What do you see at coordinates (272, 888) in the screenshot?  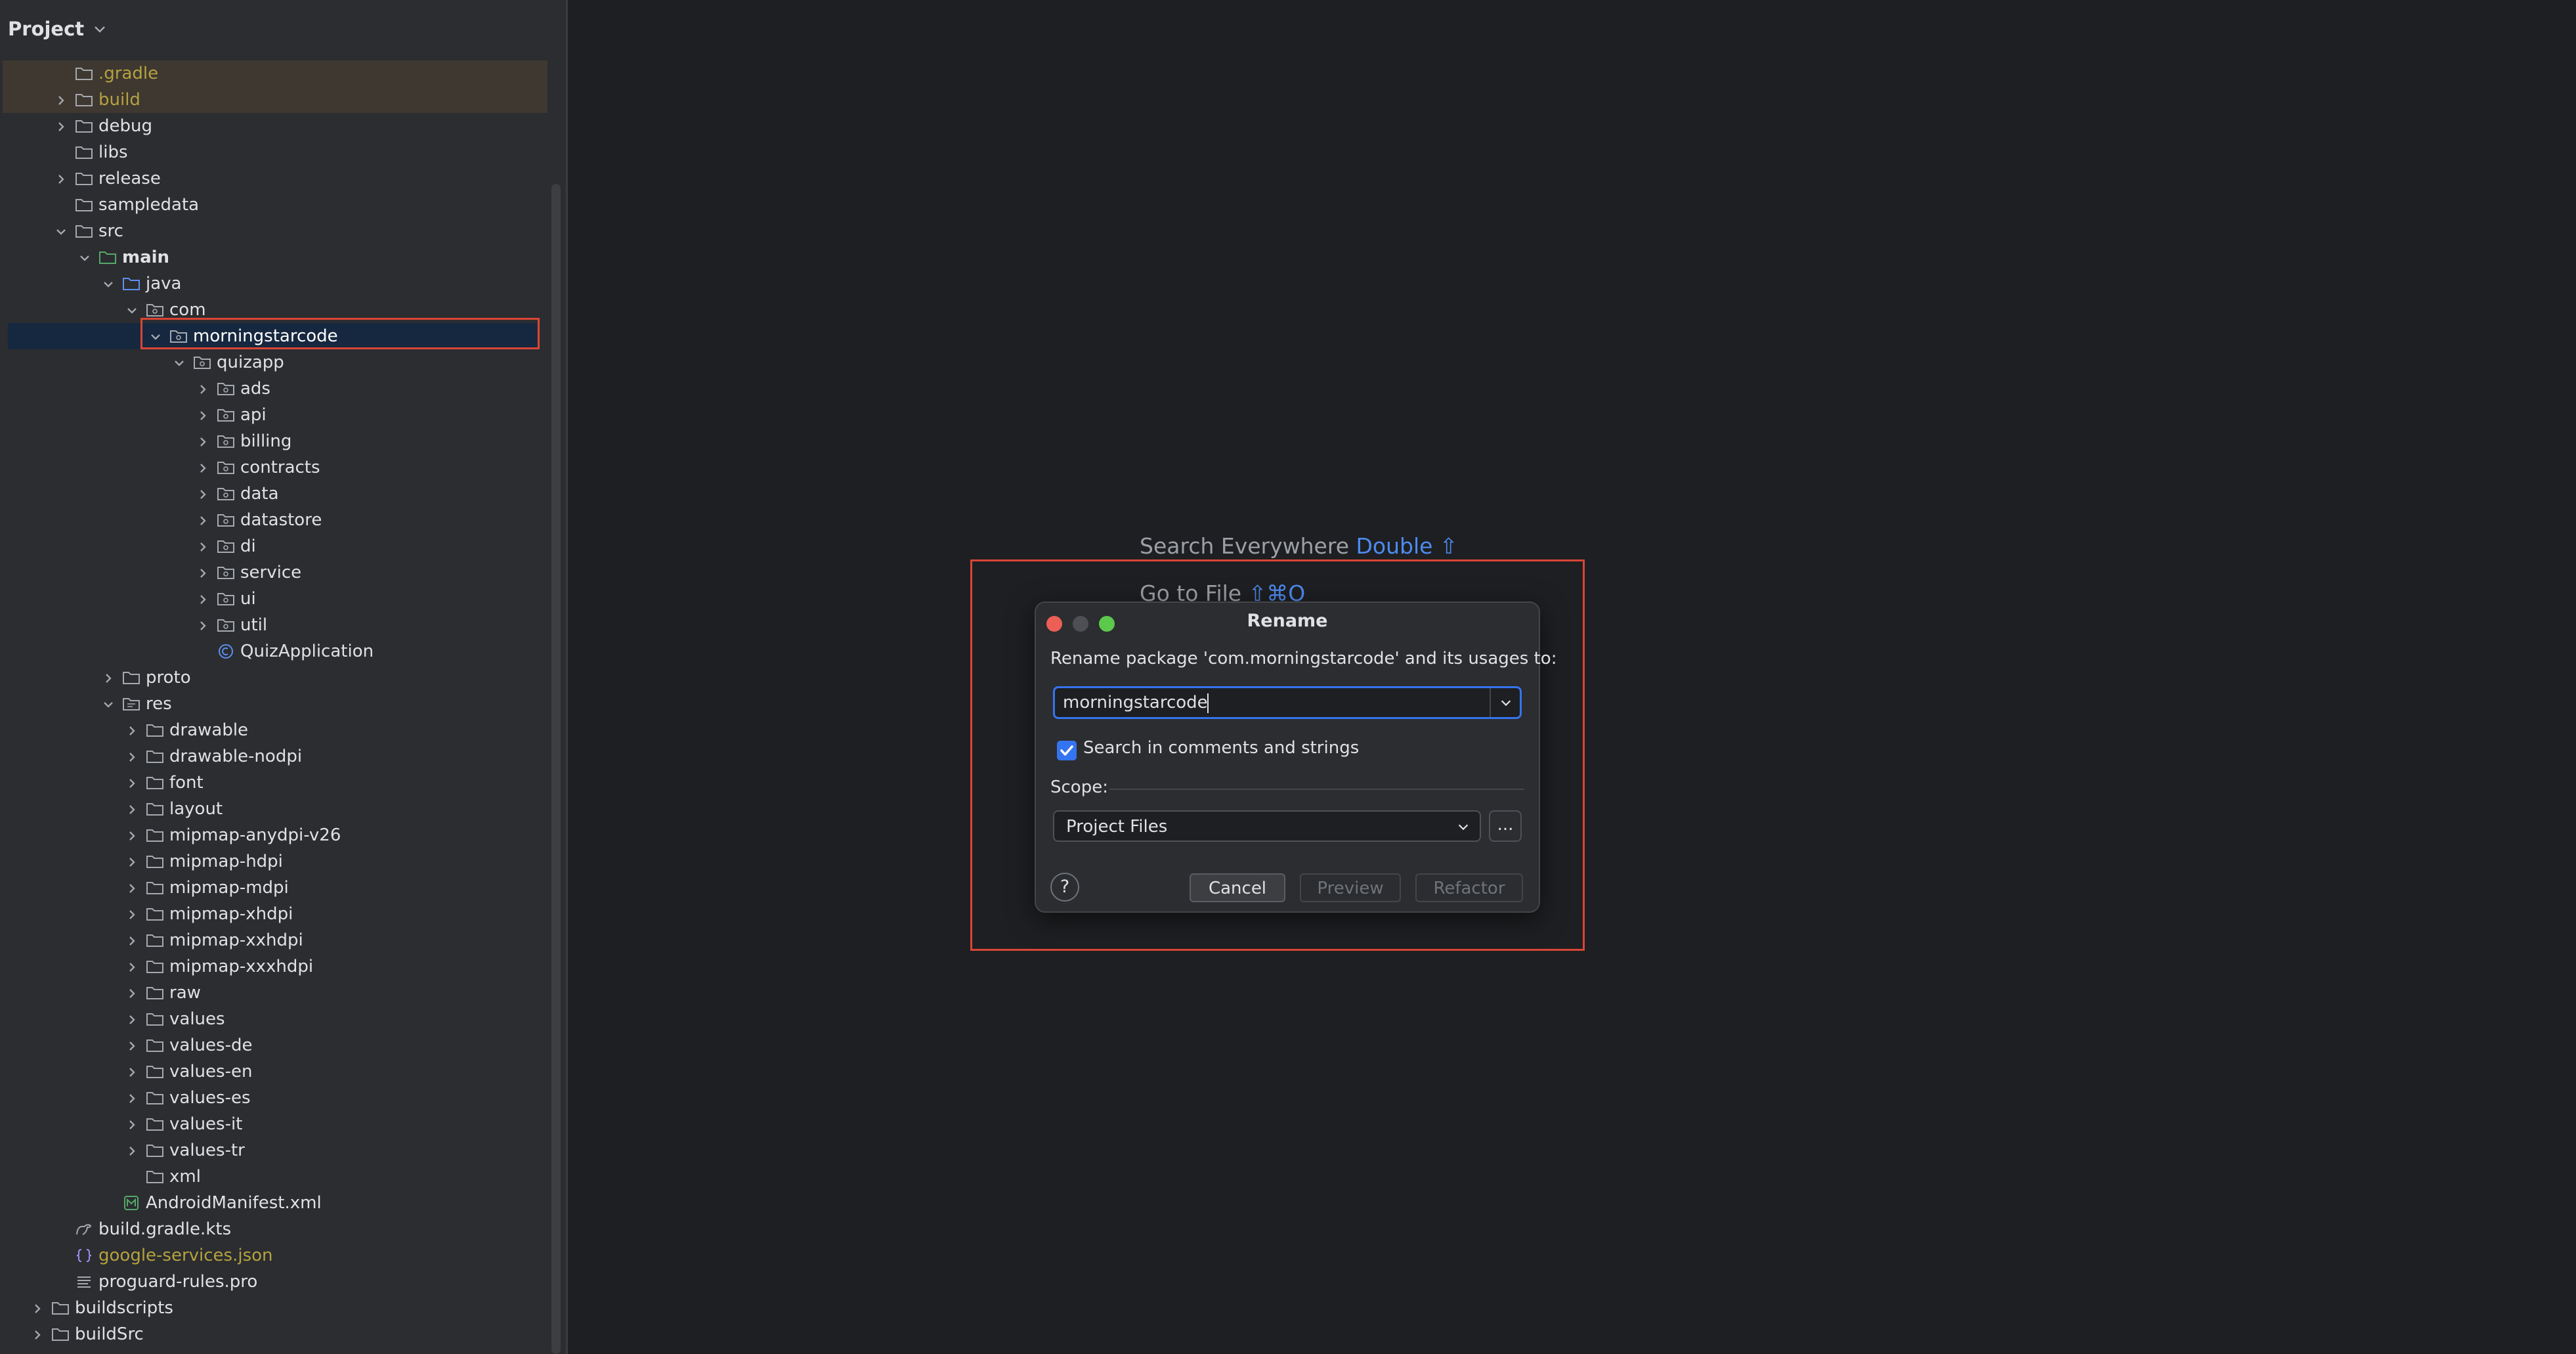 I see `tree-row-mipmap-mdpi: mipmap-mdpi` at bounding box center [272, 888].